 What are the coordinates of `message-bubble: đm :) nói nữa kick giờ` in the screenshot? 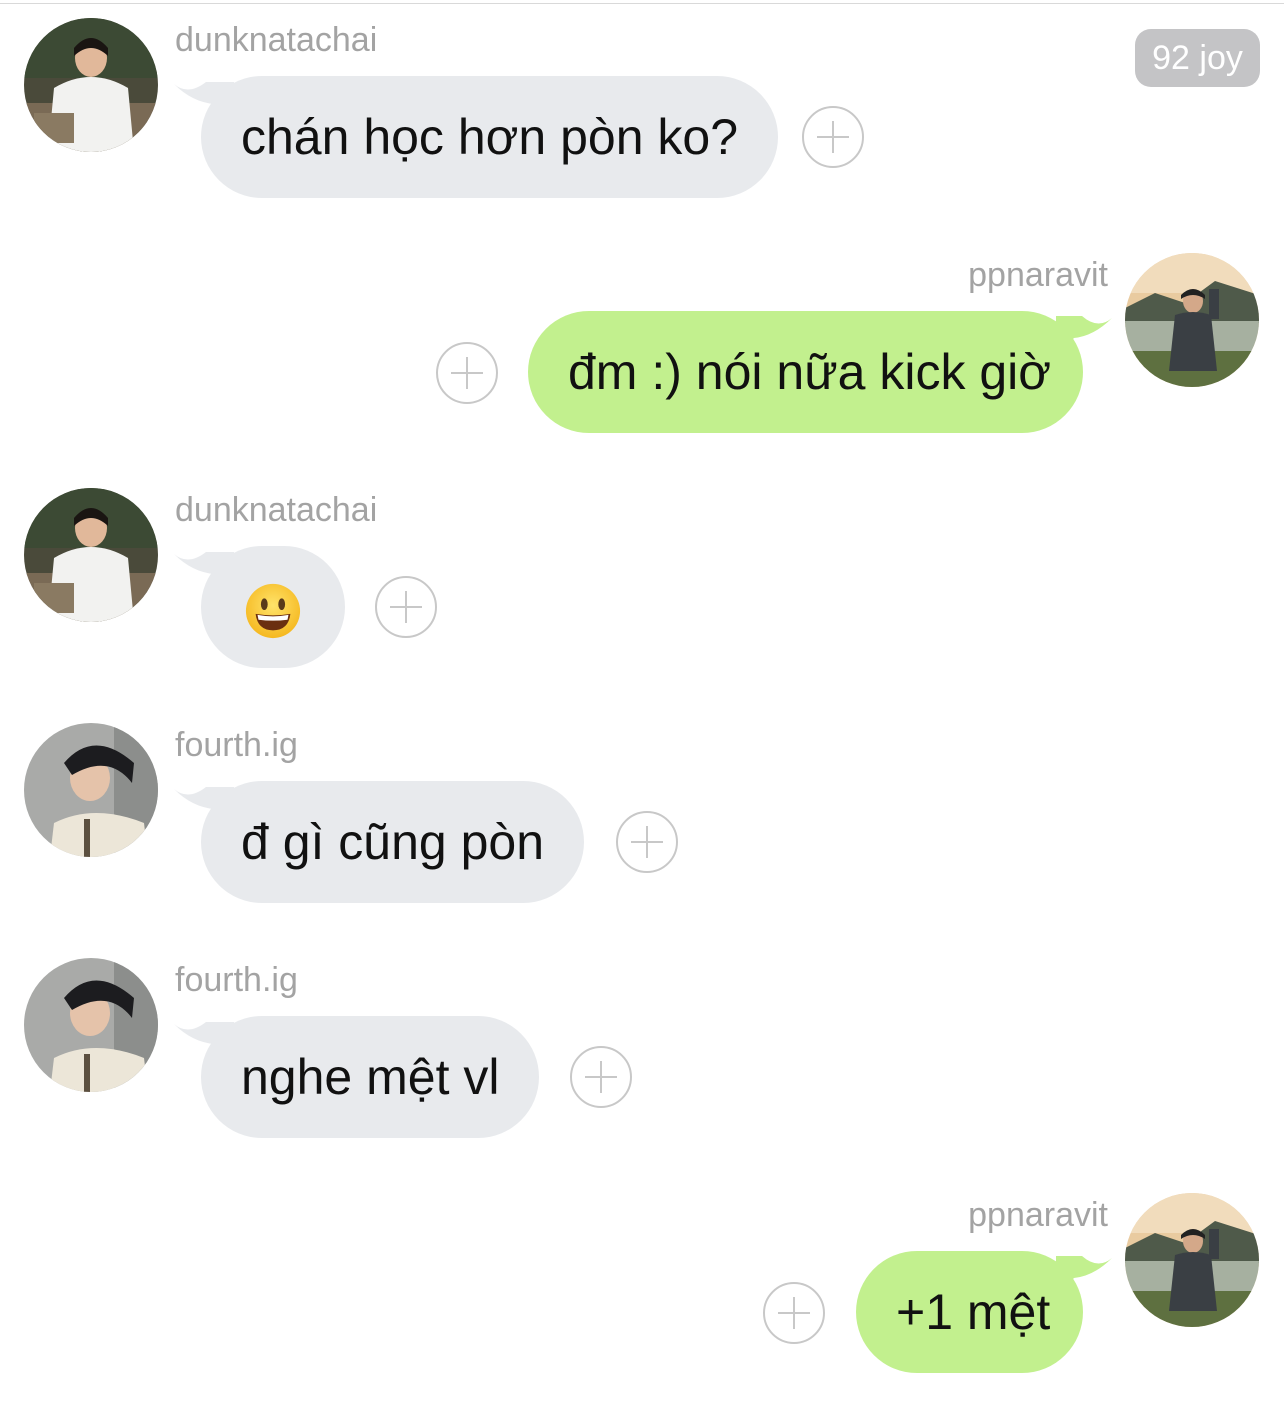 It's located at (805, 372).